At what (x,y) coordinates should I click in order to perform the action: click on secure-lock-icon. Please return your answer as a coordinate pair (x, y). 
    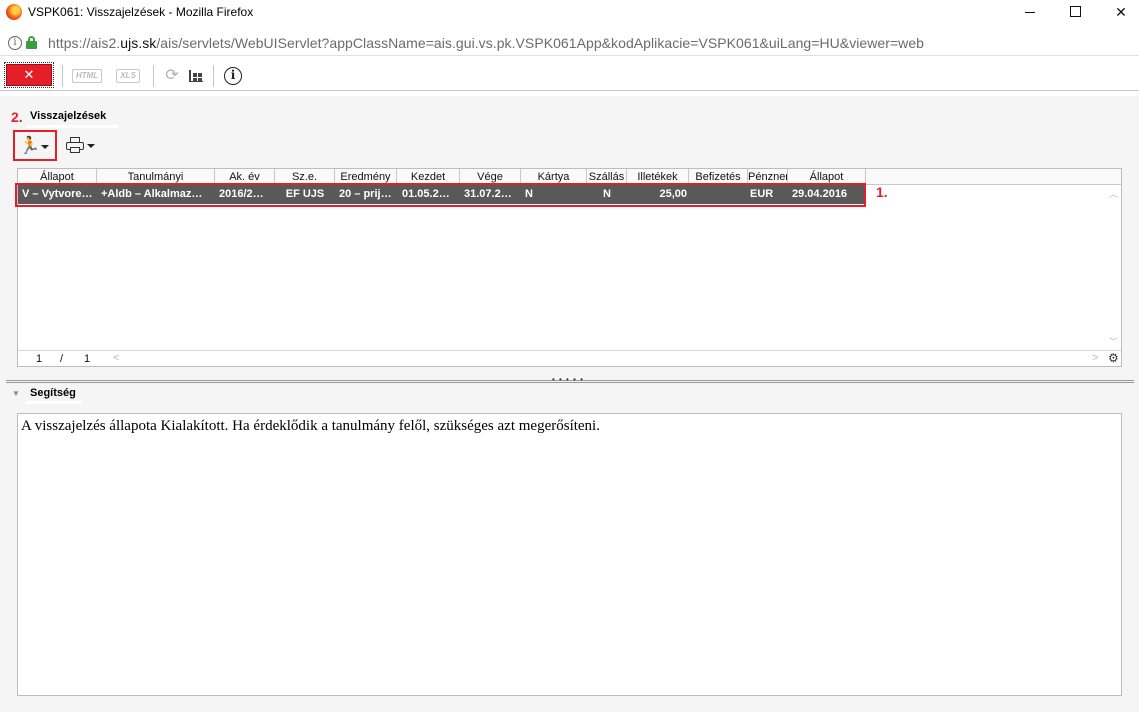
    Looking at the image, I should click on (31, 42).